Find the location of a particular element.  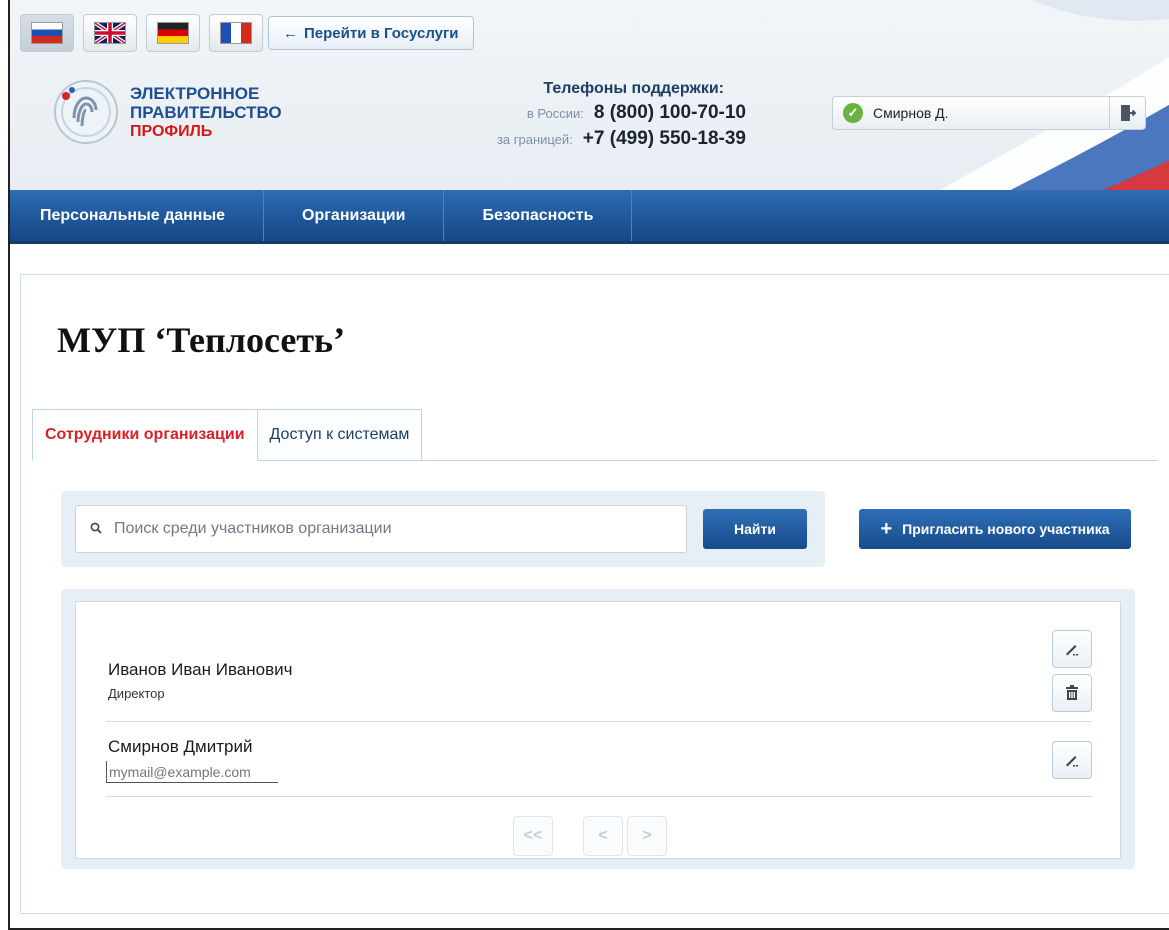

logo-line-2: ПРАВИТЕЛЬСТВО is located at coordinates (206, 112).